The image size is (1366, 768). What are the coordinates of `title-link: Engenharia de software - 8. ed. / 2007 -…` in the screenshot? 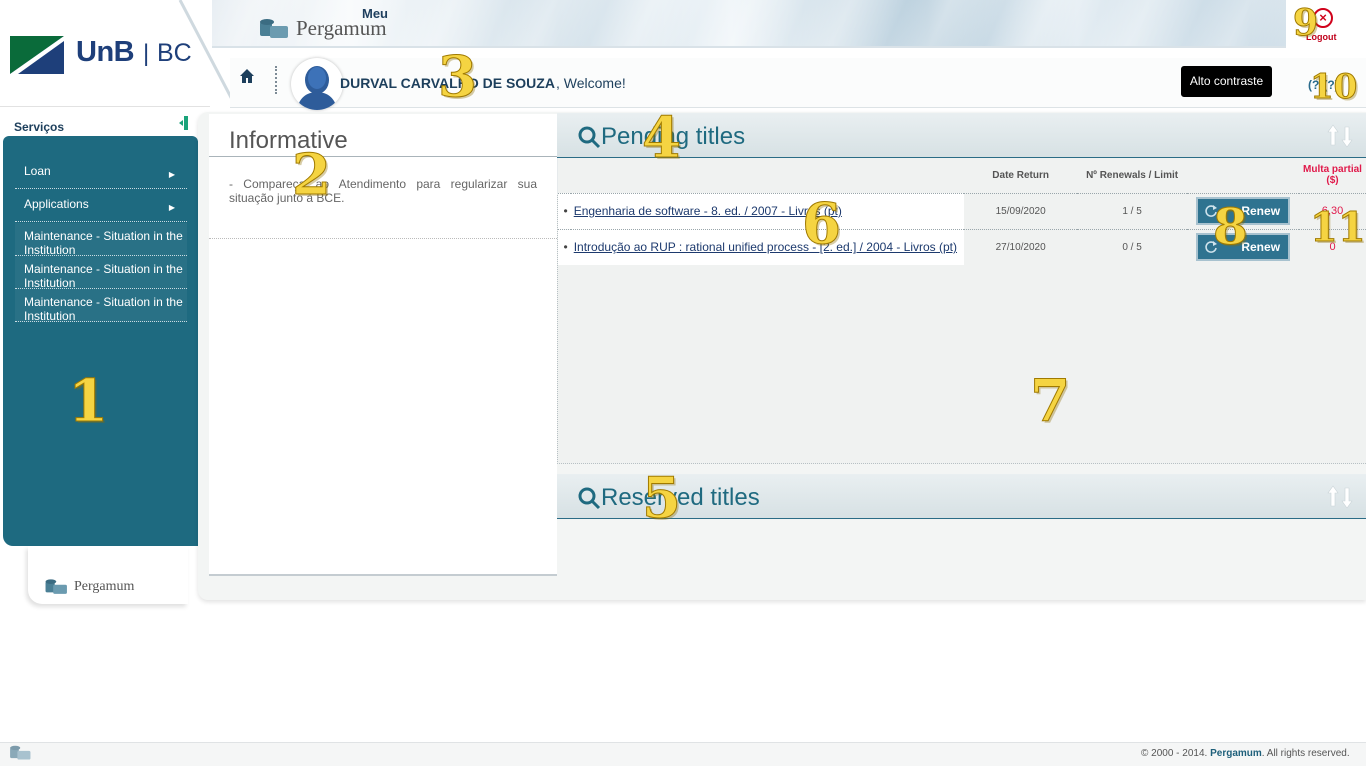 It's located at (708, 211).